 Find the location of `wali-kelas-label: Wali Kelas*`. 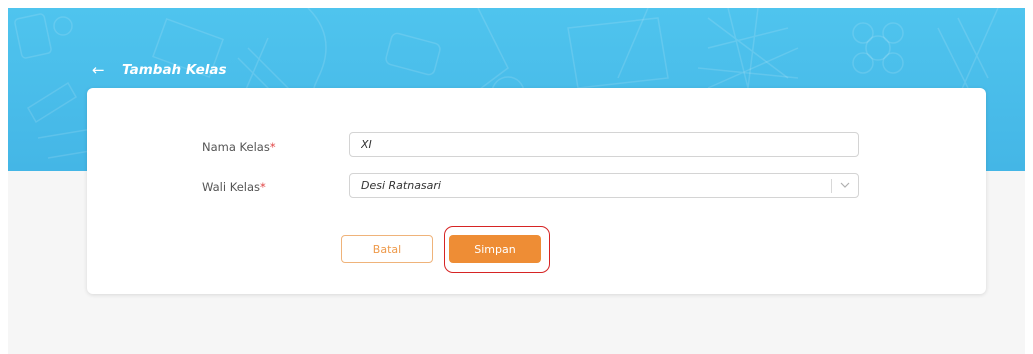

wali-kelas-label: Wali Kelas* is located at coordinates (234, 187).